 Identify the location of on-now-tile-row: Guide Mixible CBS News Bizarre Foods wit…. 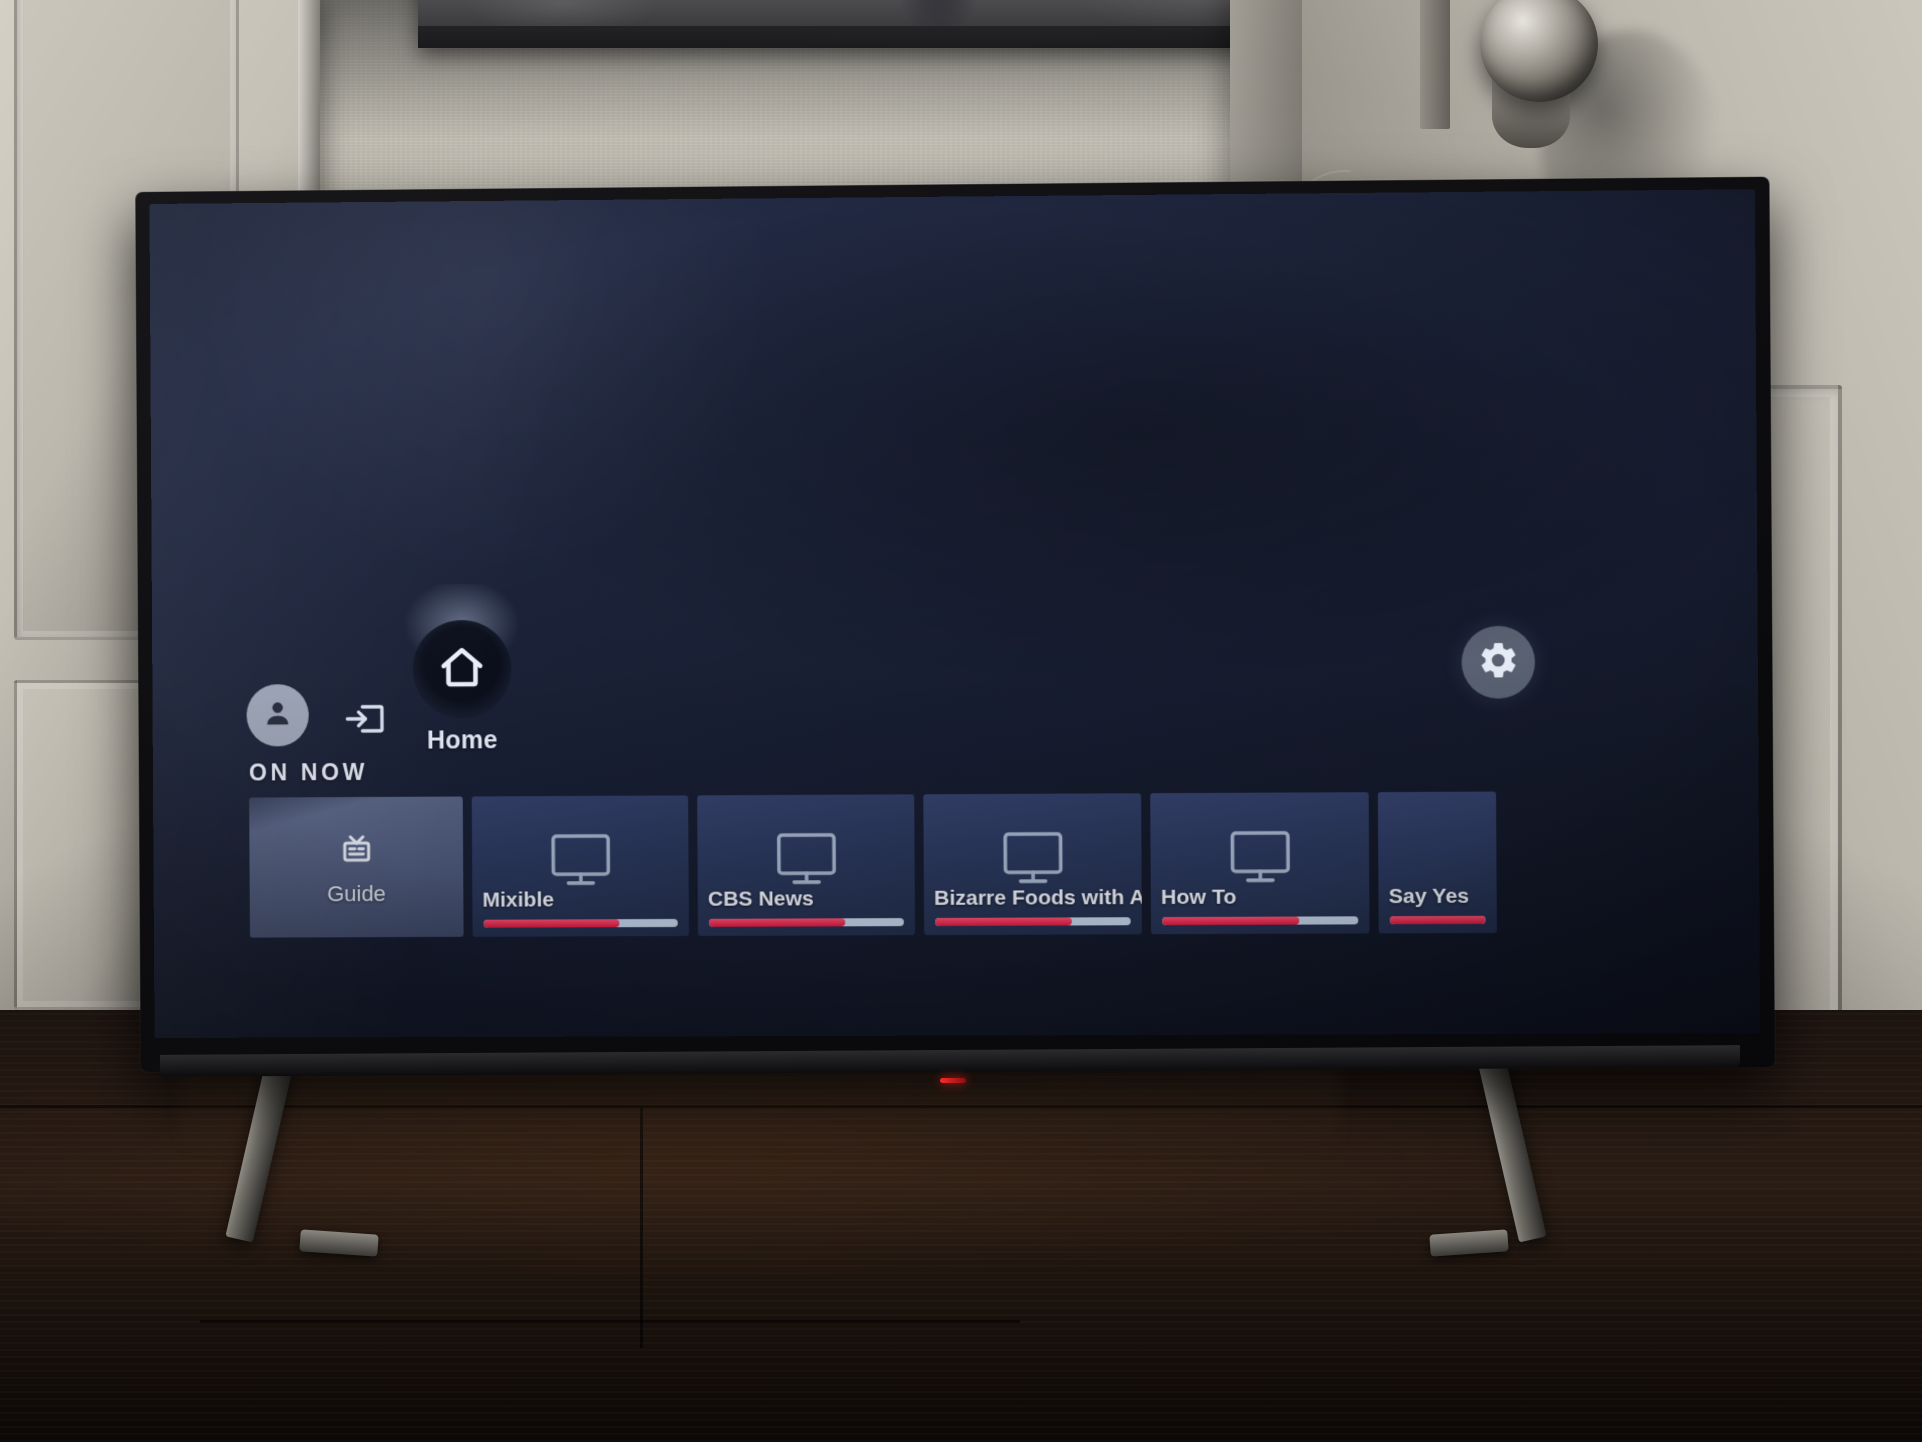
(873, 864).